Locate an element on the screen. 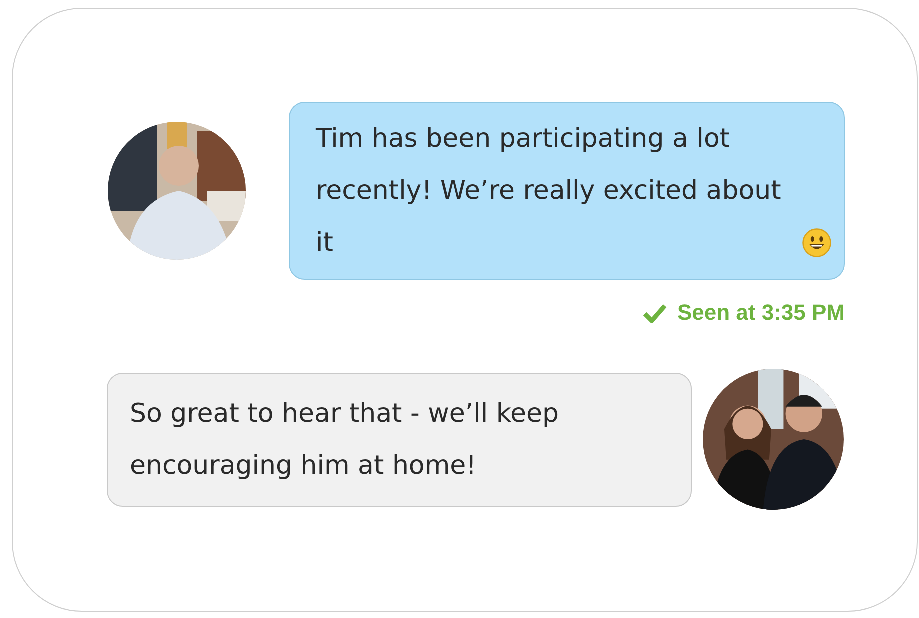 Image resolution: width=919 pixels, height=618 pixels. message-text: So great to hear that - we’ll keep encouraging him at home! is located at coordinates (345, 440).